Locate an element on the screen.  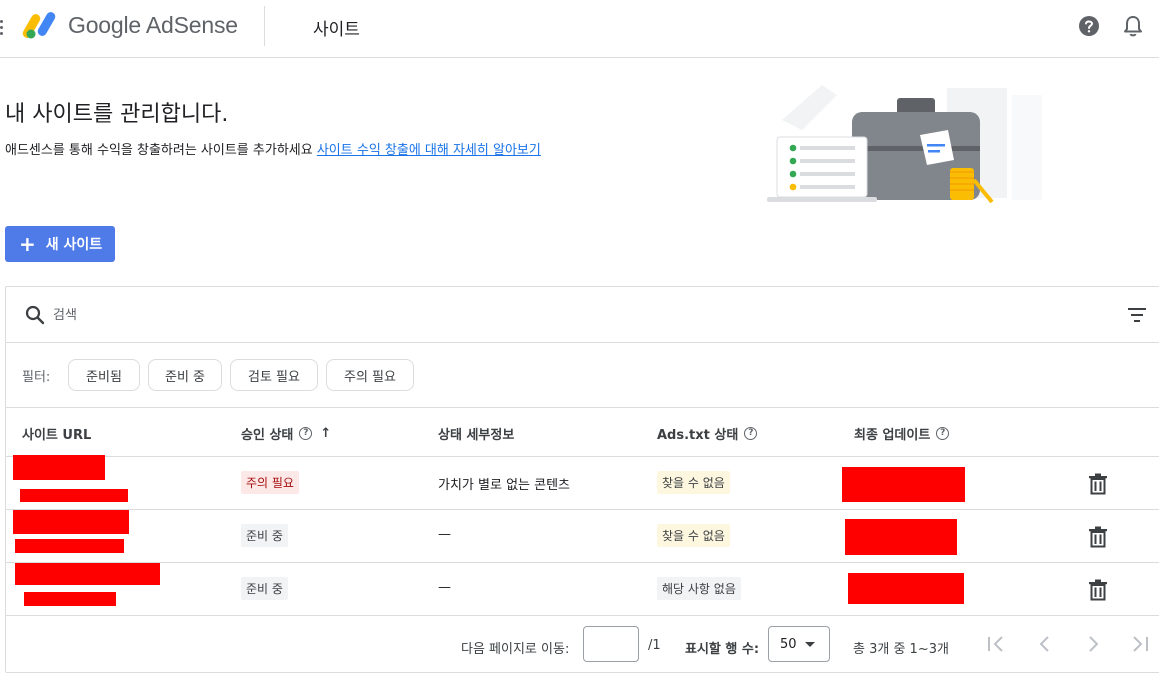
header-divider is located at coordinates (264, 26).